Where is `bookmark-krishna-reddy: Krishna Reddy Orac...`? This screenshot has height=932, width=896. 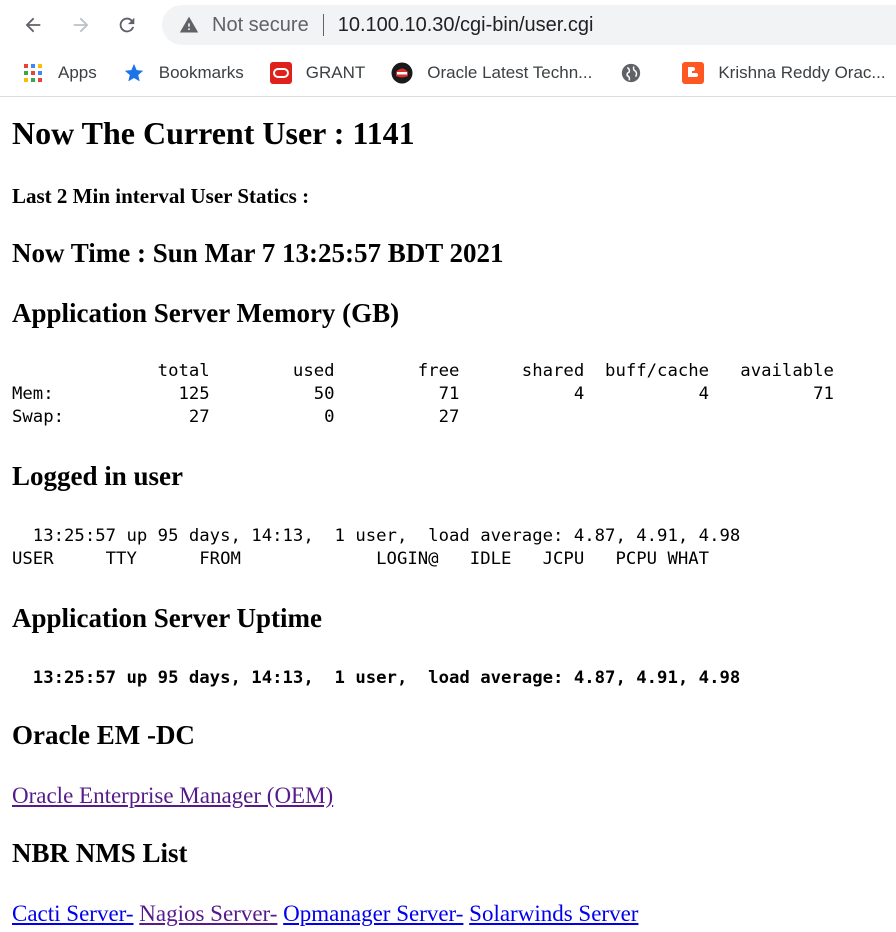
bookmark-krishna-reddy: Krishna Reddy Orac... is located at coordinates (784, 73).